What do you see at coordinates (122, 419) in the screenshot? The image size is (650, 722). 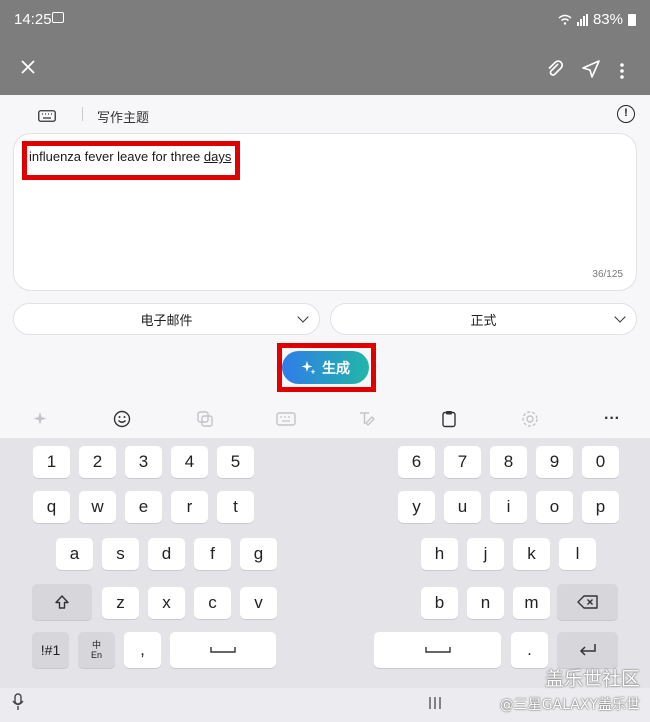 I see `emoji-icon` at bounding box center [122, 419].